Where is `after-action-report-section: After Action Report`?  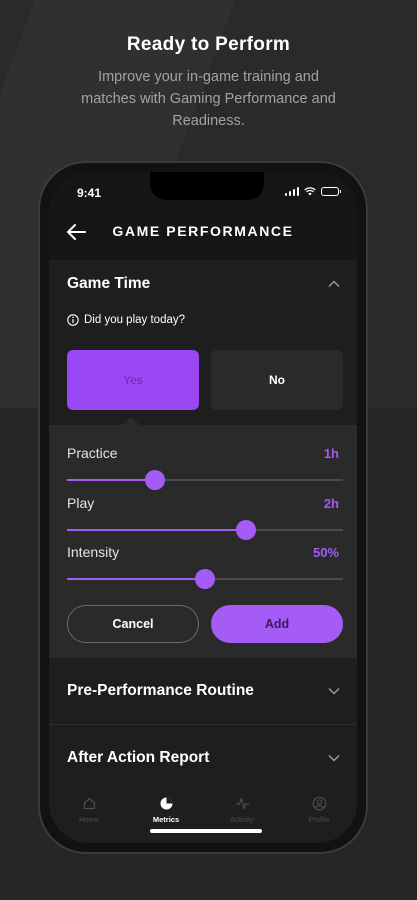 after-action-report-section: After Action Report is located at coordinates (203, 758).